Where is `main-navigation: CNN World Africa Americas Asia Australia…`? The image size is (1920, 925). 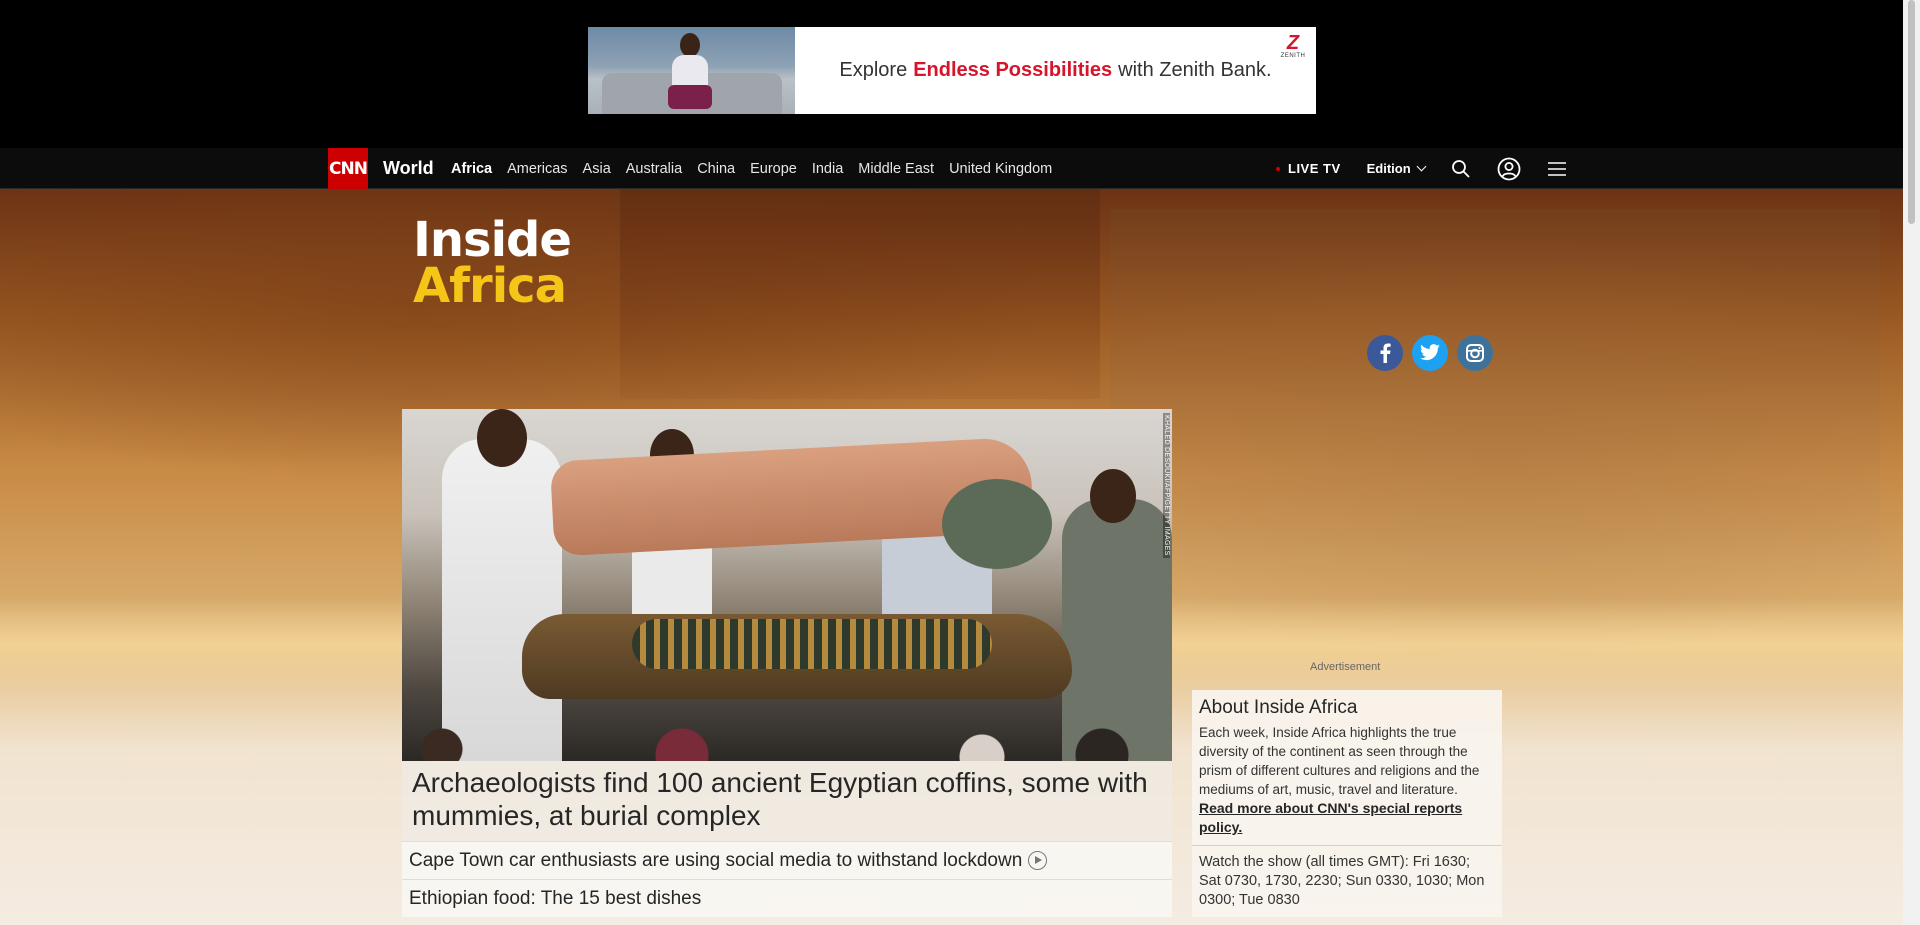 main-navigation: CNN World Africa Americas Asia Australia… is located at coordinates (960, 168).